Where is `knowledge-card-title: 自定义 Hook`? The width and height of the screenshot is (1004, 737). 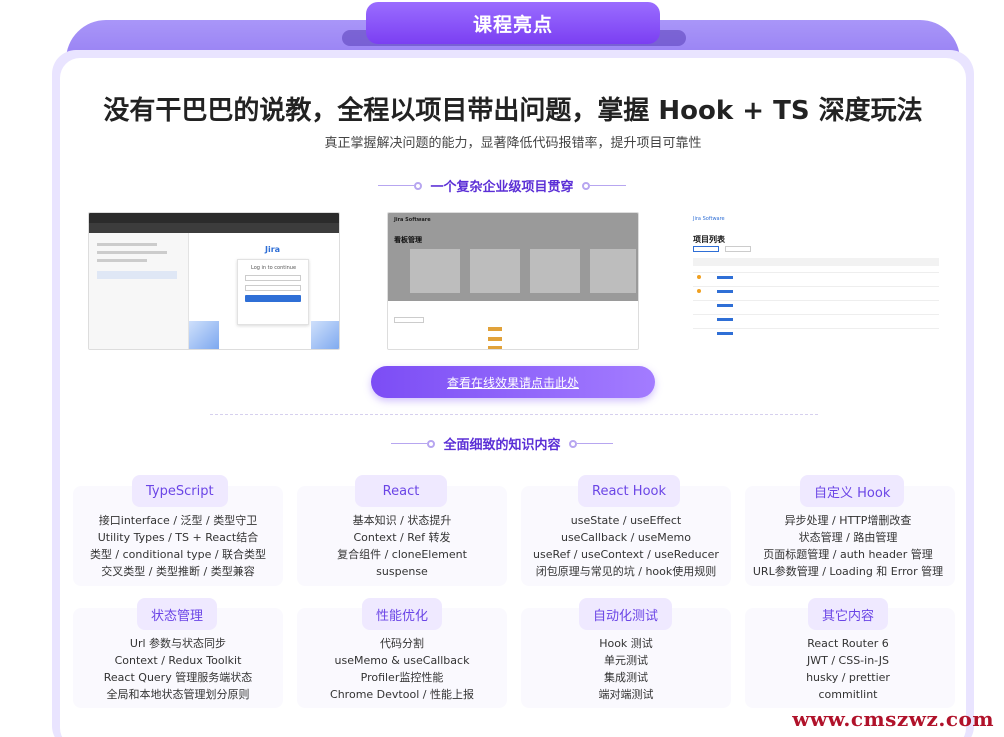 knowledge-card-title: 自定义 Hook is located at coordinates (852, 491).